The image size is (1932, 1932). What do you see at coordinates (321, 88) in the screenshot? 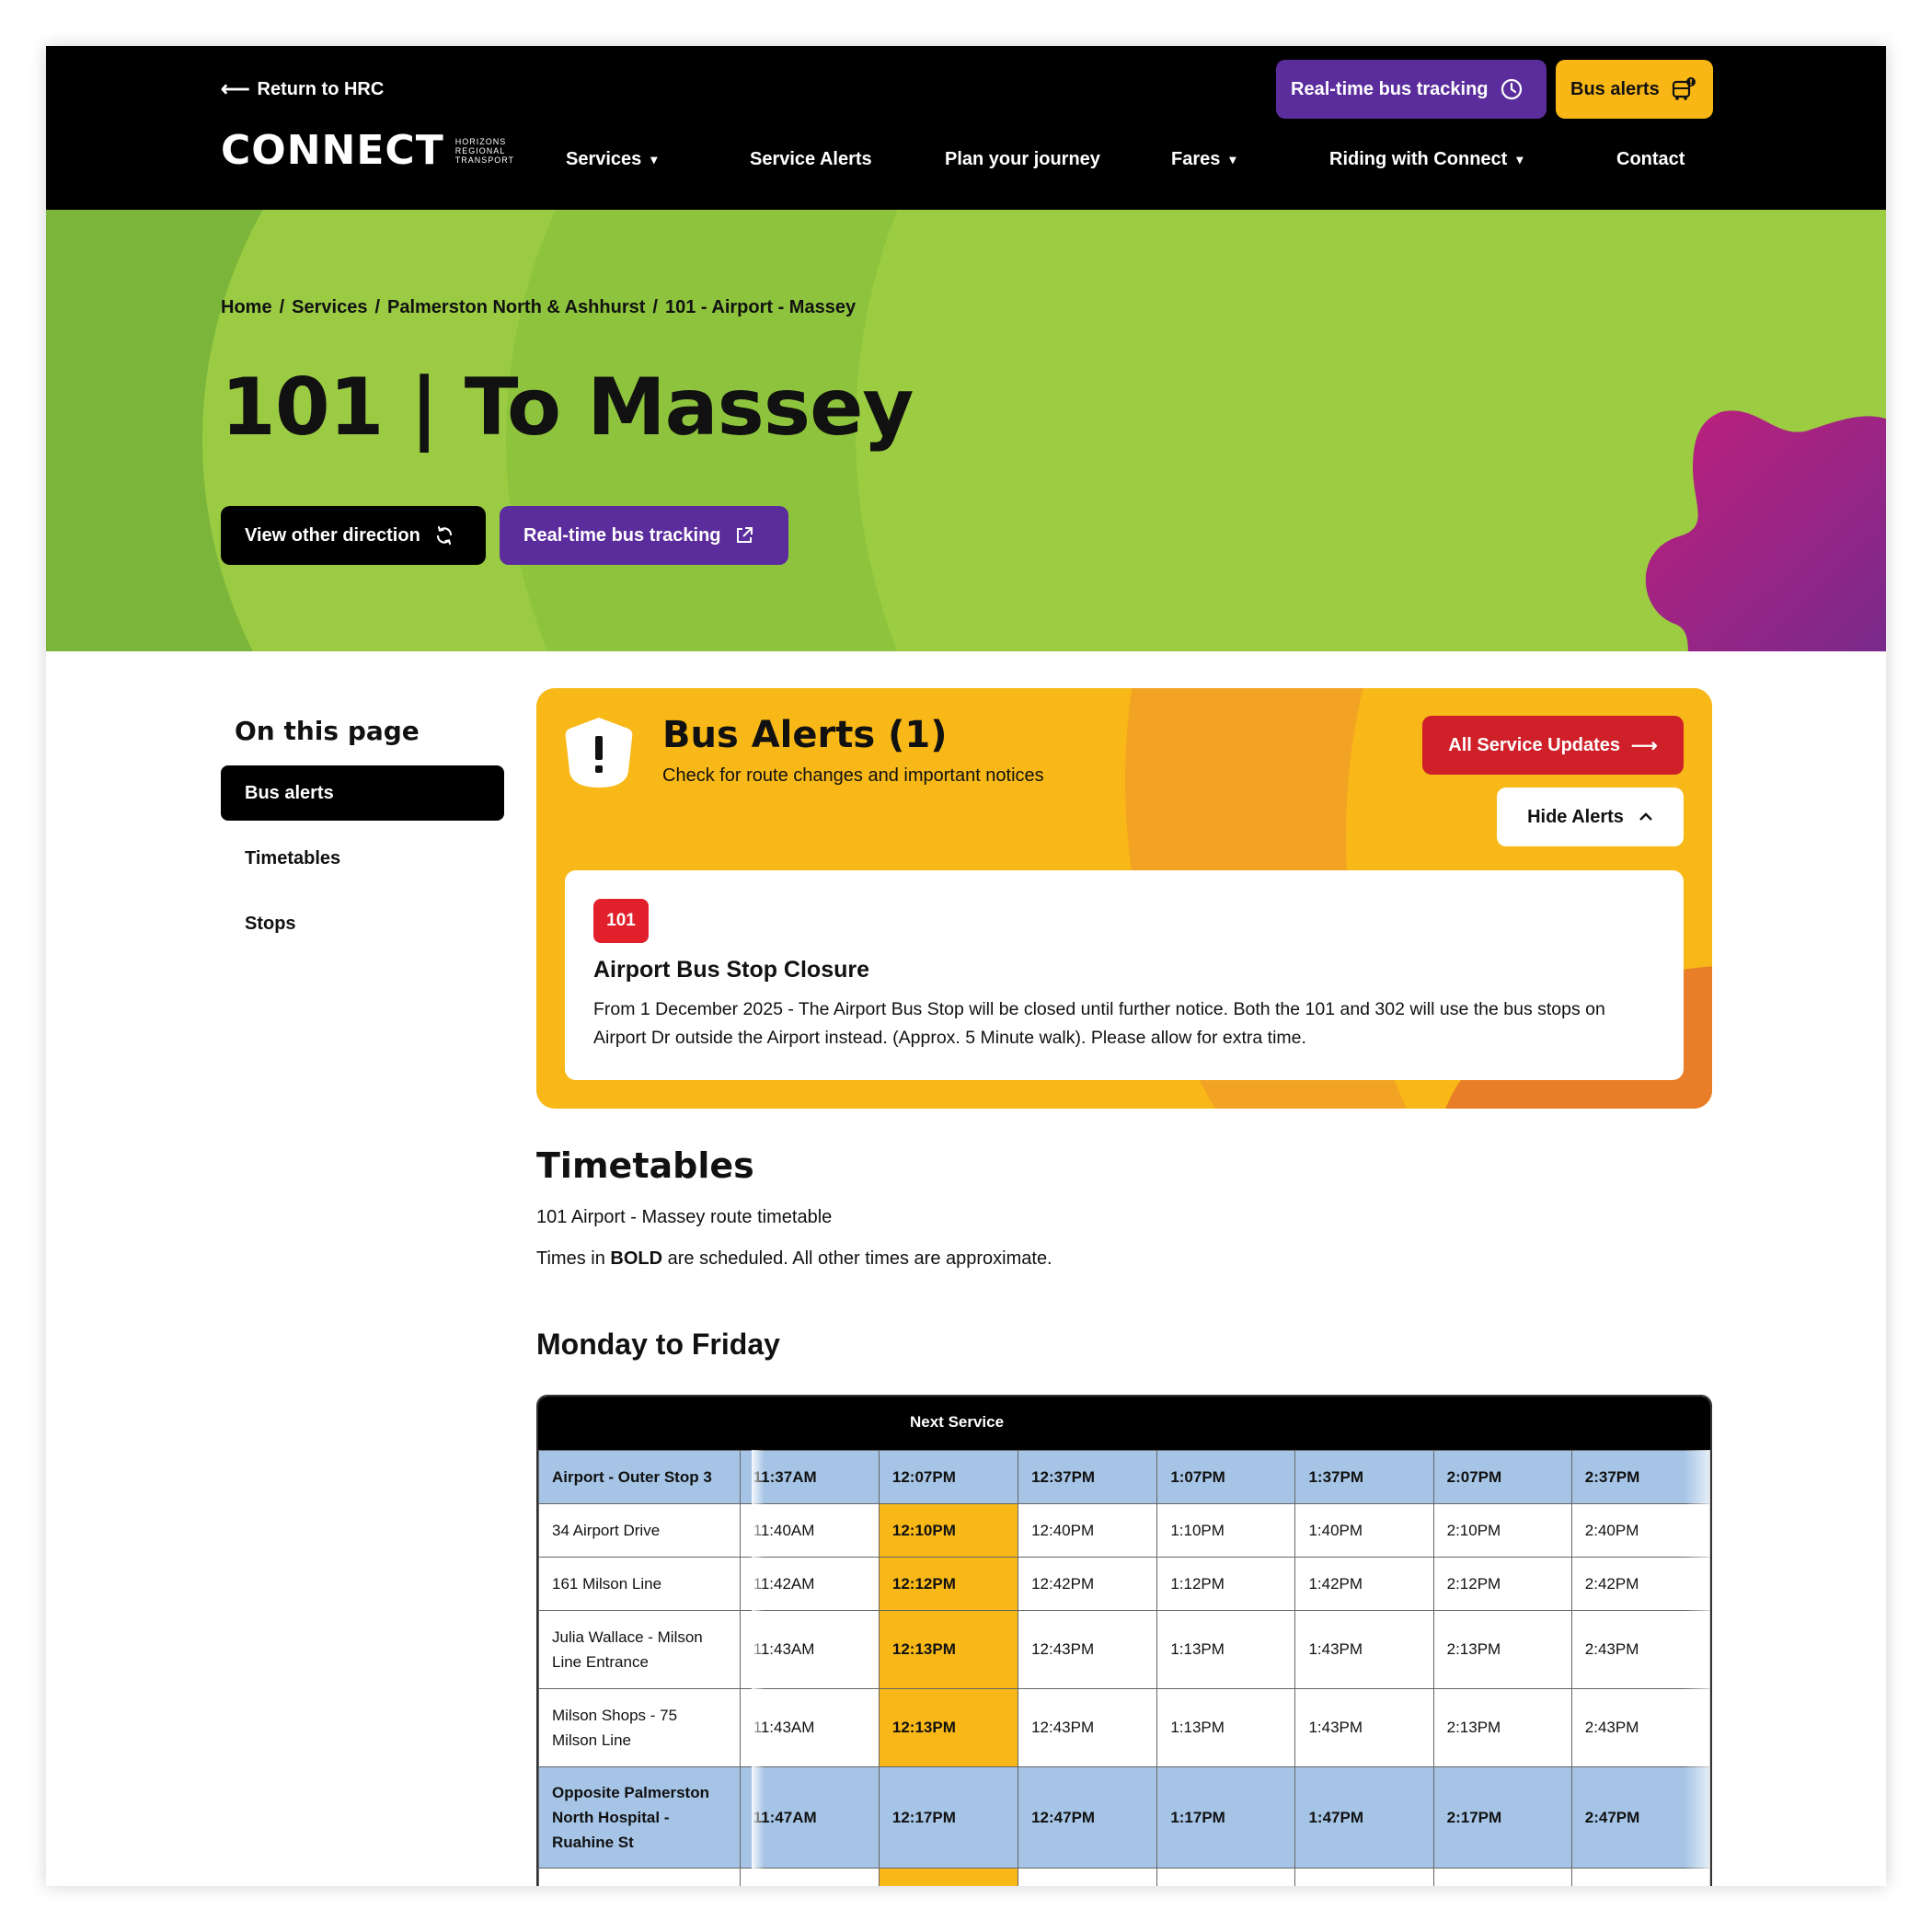
I see `return-link-label: Return to HRC` at bounding box center [321, 88].